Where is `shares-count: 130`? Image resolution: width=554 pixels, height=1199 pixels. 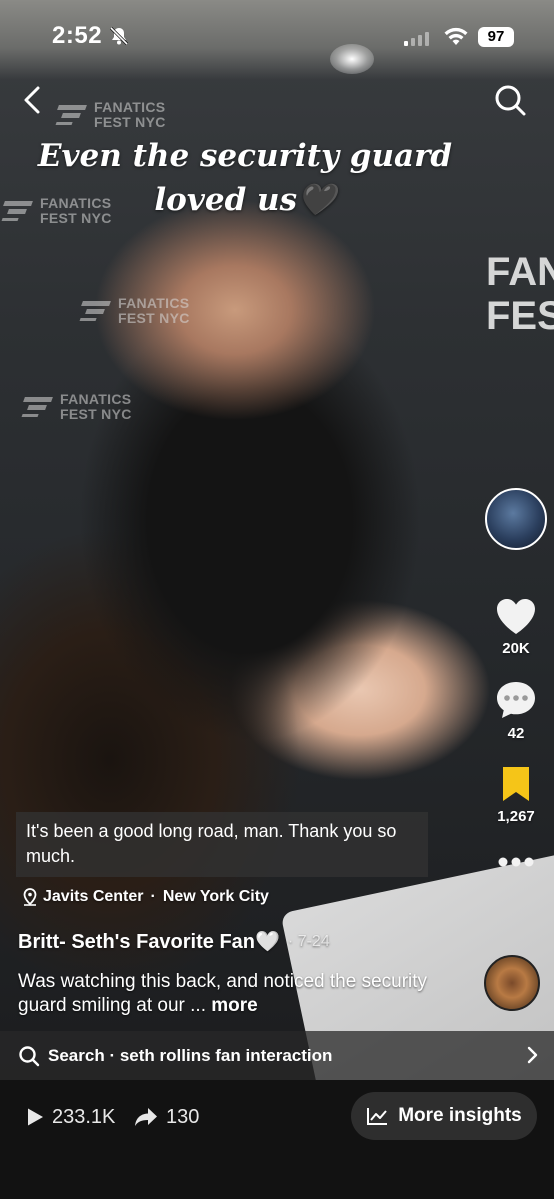 shares-count: 130 is located at coordinates (183, 1116).